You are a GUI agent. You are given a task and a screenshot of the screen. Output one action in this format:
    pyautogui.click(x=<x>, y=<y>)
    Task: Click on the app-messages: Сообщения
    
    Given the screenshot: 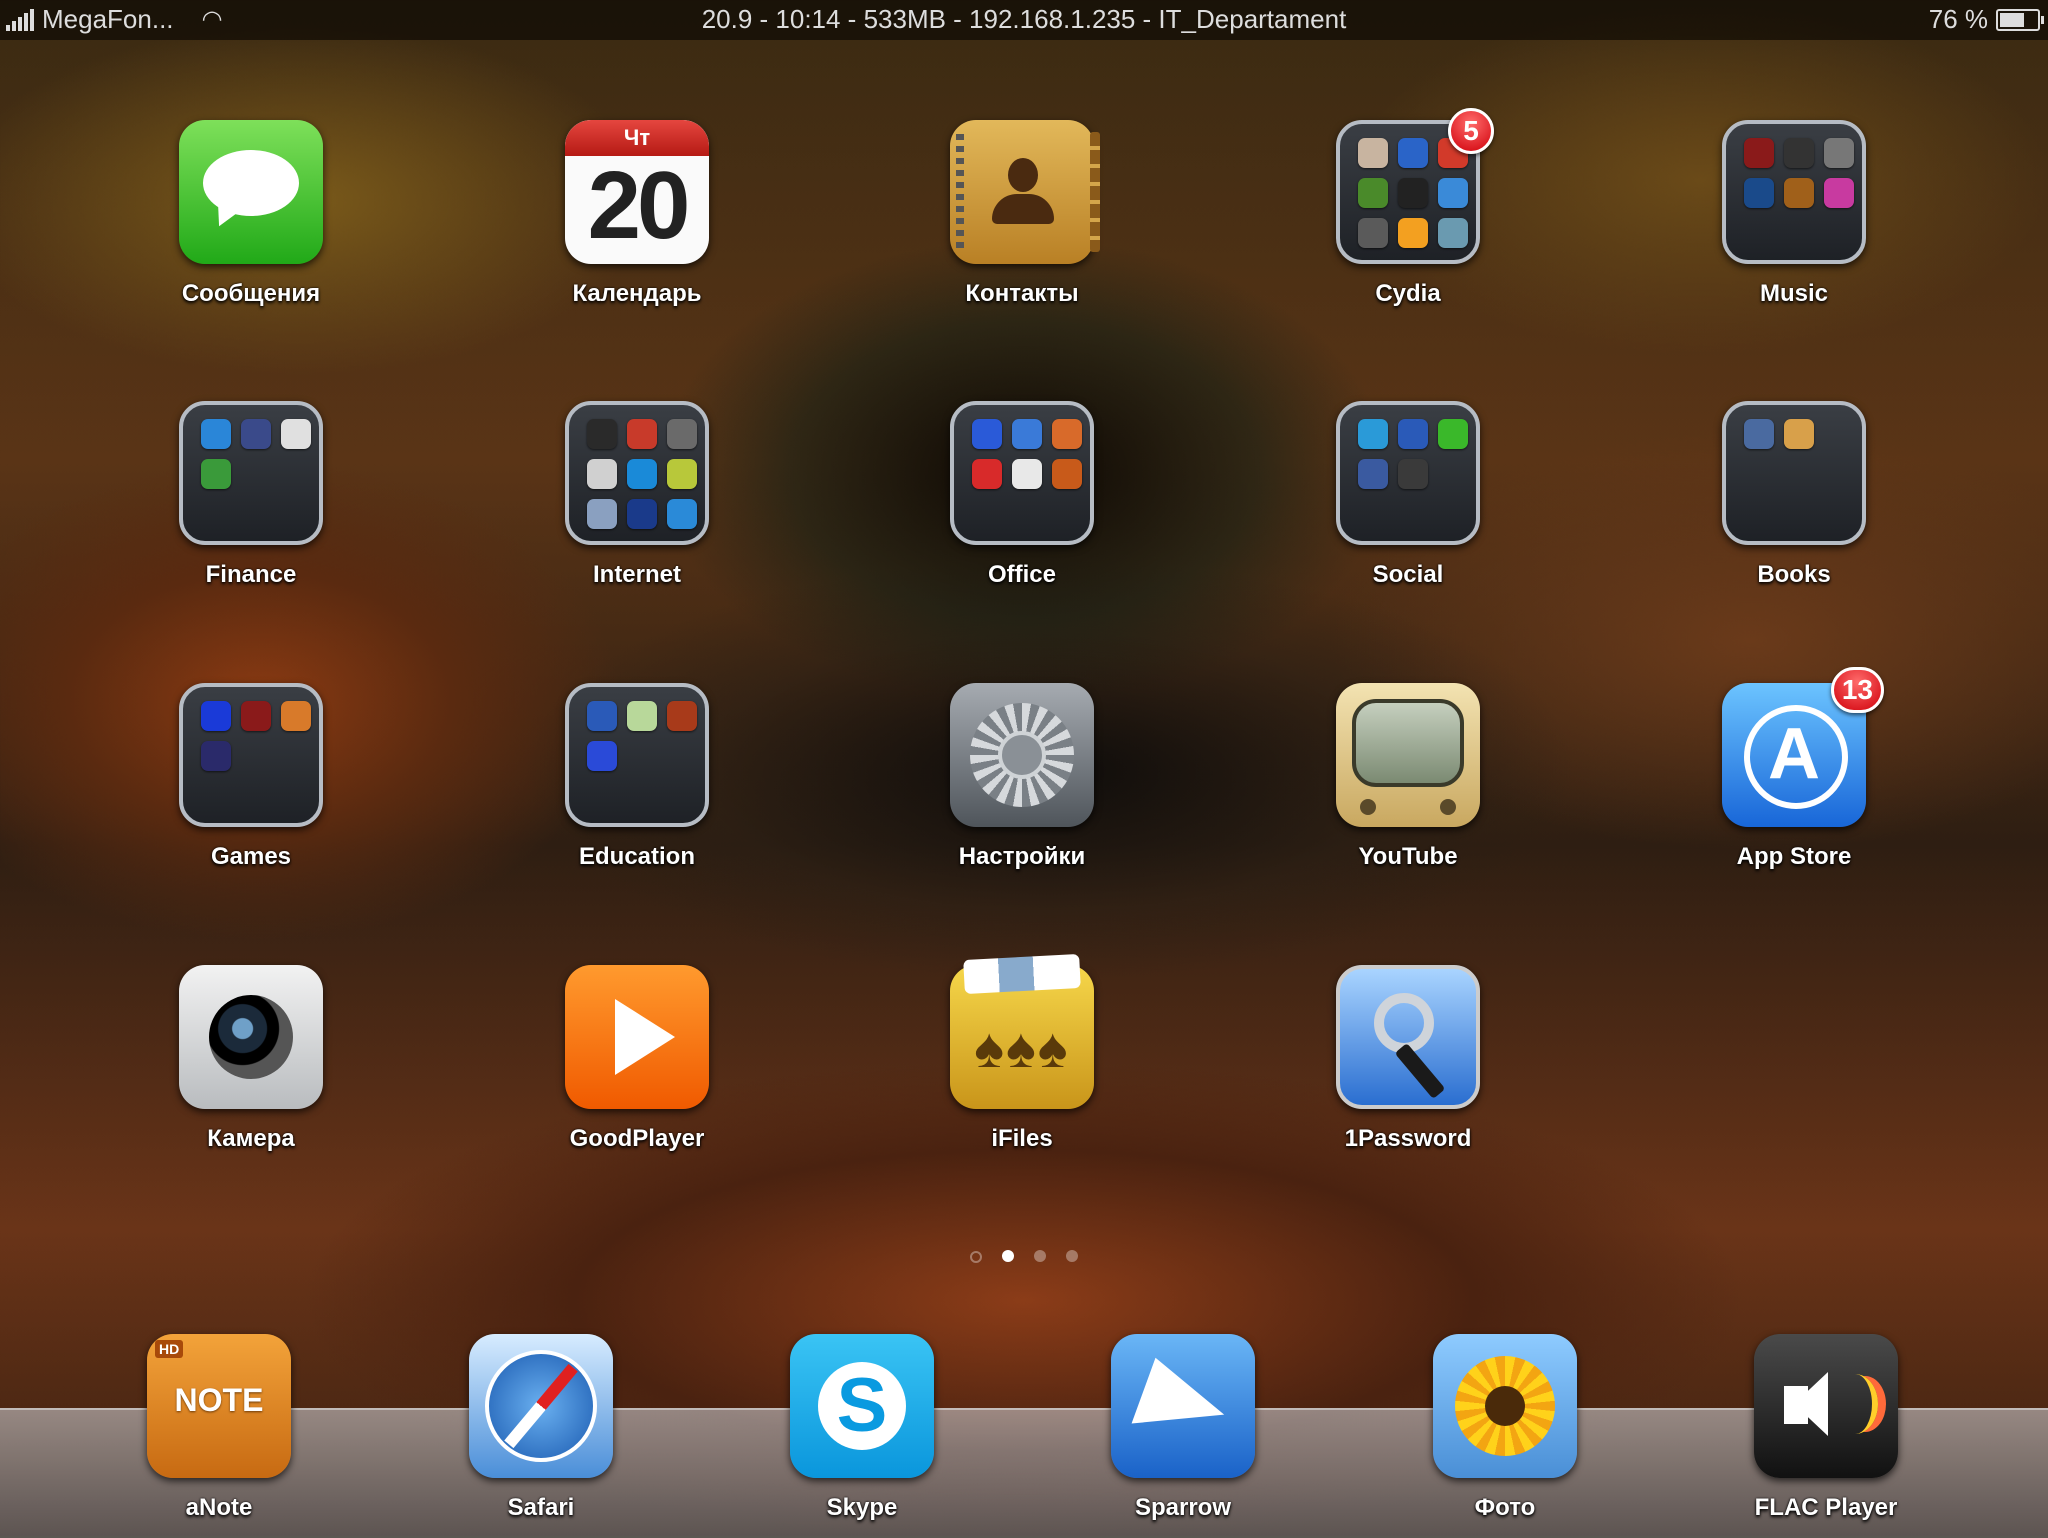 What is the action you would take?
    pyautogui.click(x=251, y=214)
    